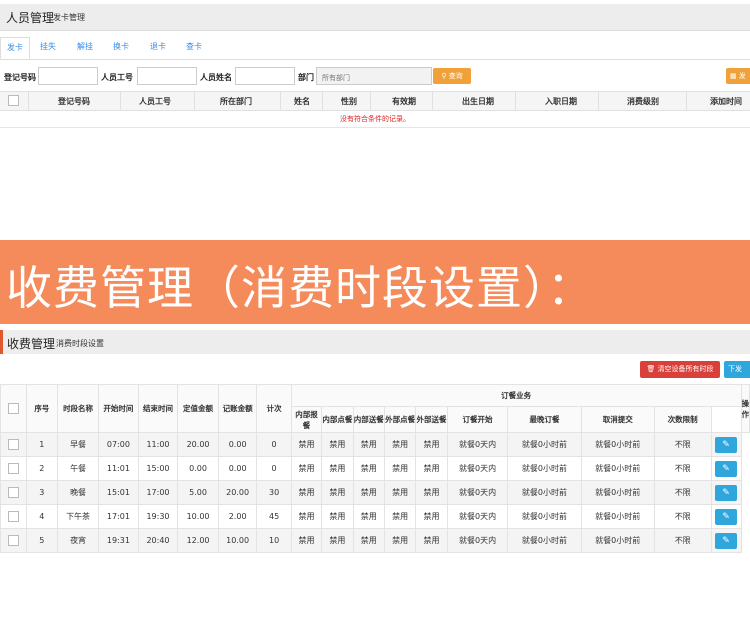 The image size is (750, 625). I want to click on col-seq: 序号, so click(42, 408).